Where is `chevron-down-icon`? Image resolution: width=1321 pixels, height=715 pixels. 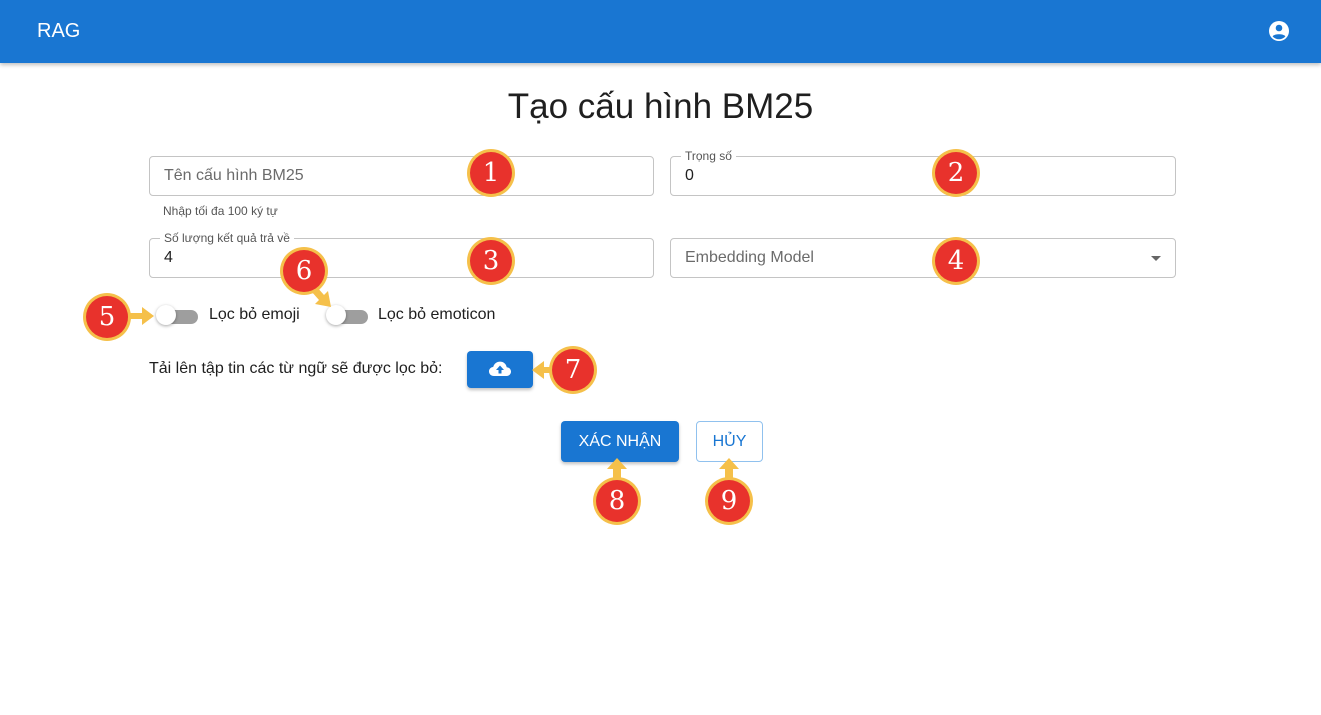 chevron-down-icon is located at coordinates (1156, 258).